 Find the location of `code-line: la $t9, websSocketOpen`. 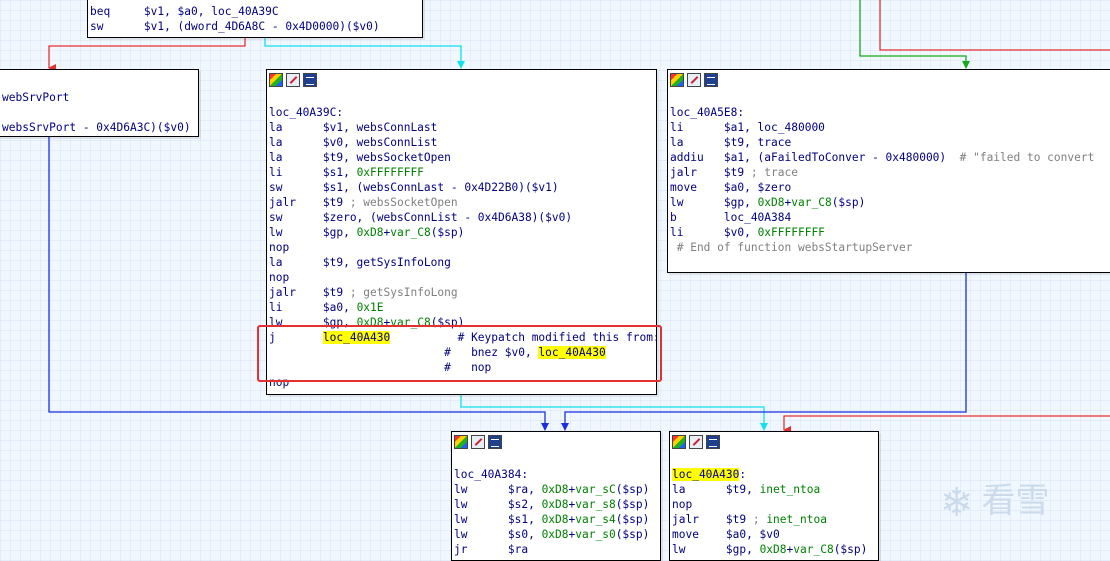

code-line: la $t9, websSocketOpen is located at coordinates (462, 157).